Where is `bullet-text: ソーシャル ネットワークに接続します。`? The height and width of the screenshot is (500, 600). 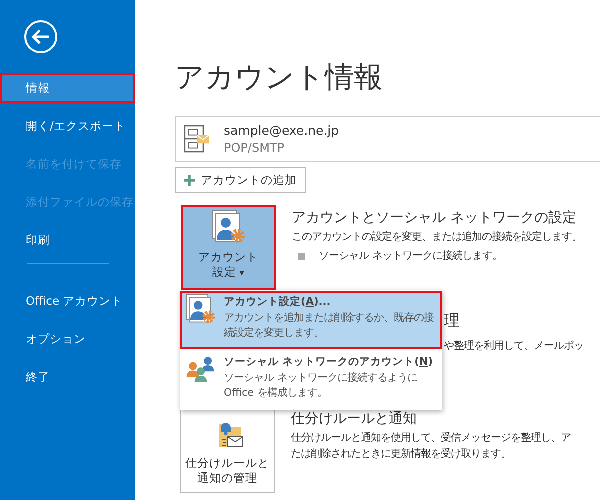 bullet-text: ソーシャル ネットワークに接続します。 is located at coordinates (410, 256).